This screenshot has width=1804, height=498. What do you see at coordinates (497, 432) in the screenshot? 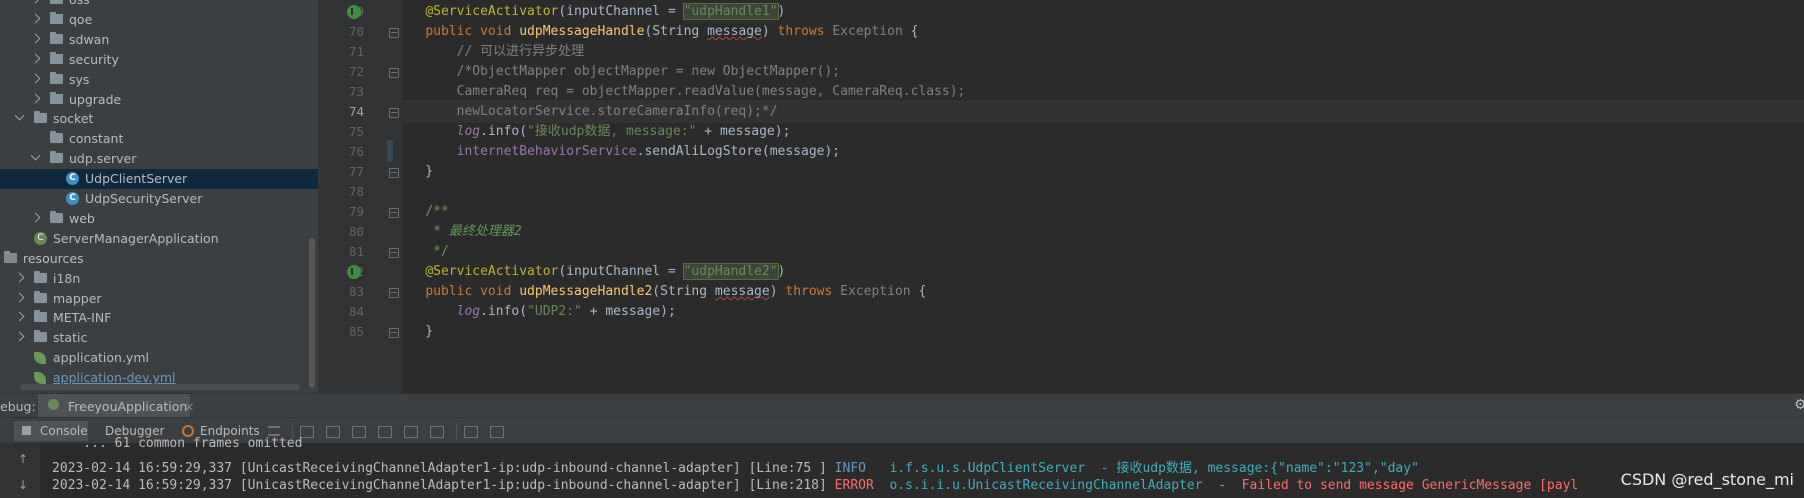
I see `trace-icon` at bounding box center [497, 432].